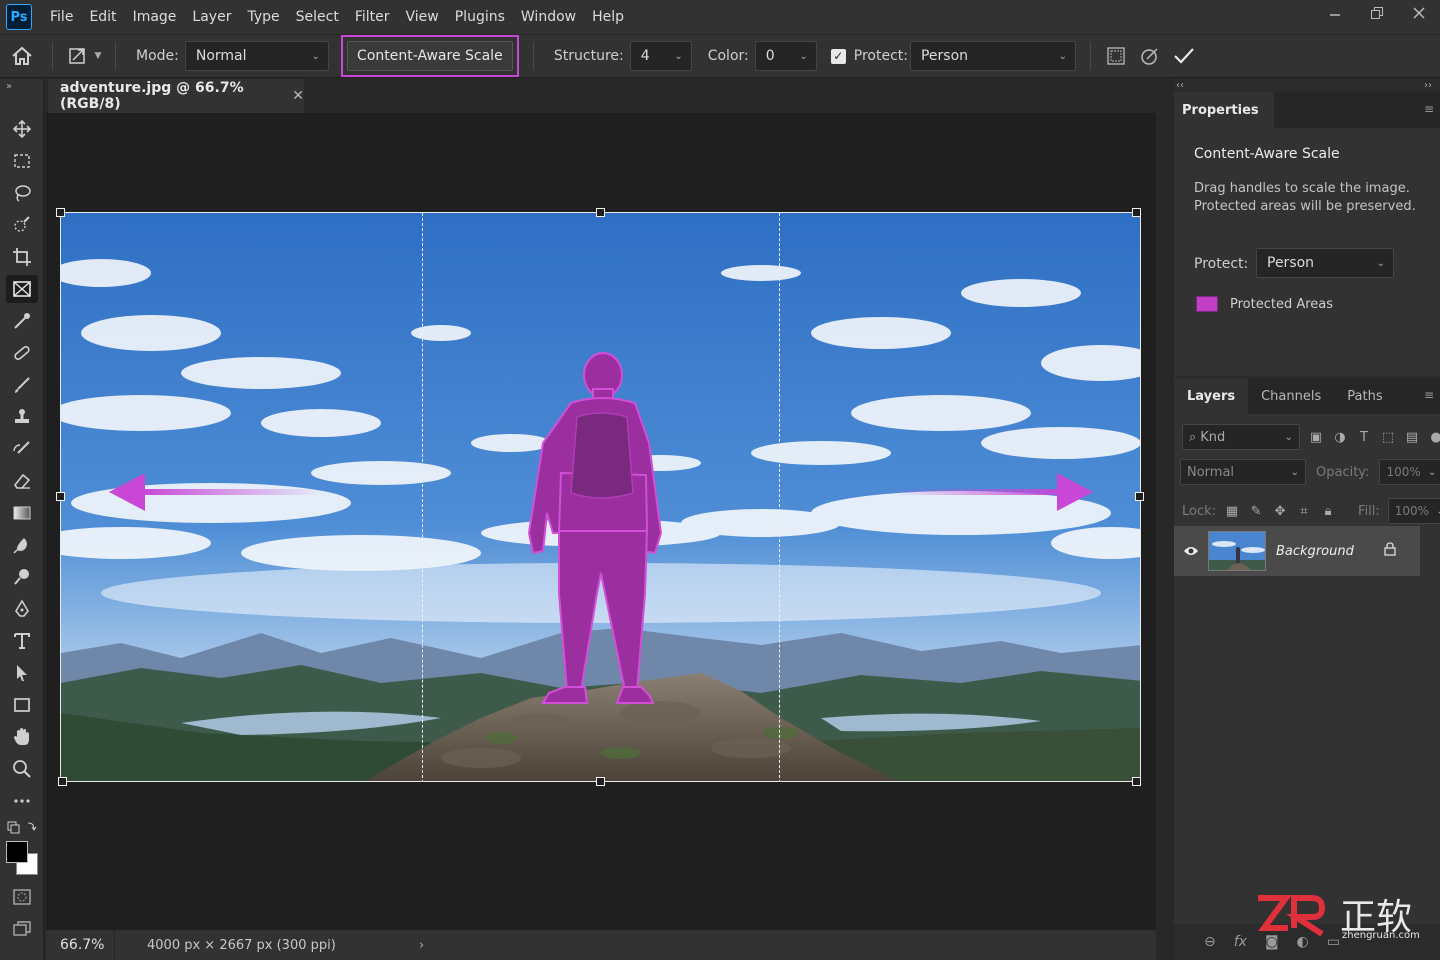 This screenshot has height=960, width=1440. What do you see at coordinates (60, 496) in the screenshot?
I see `handle-middle-left` at bounding box center [60, 496].